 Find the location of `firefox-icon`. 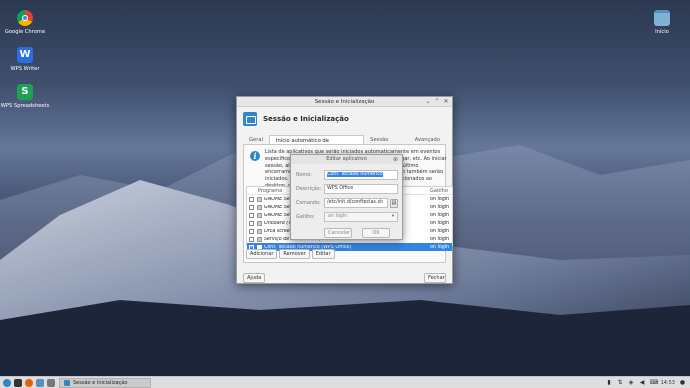

firefox-icon is located at coordinates (29, 382).